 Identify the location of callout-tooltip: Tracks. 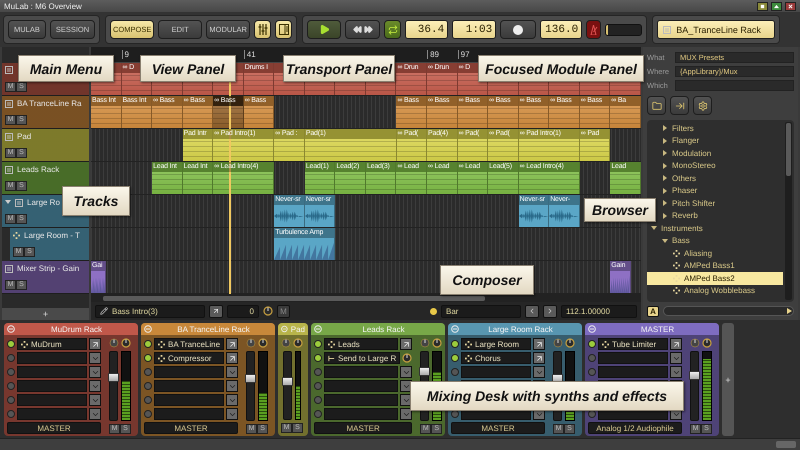
(96, 201).